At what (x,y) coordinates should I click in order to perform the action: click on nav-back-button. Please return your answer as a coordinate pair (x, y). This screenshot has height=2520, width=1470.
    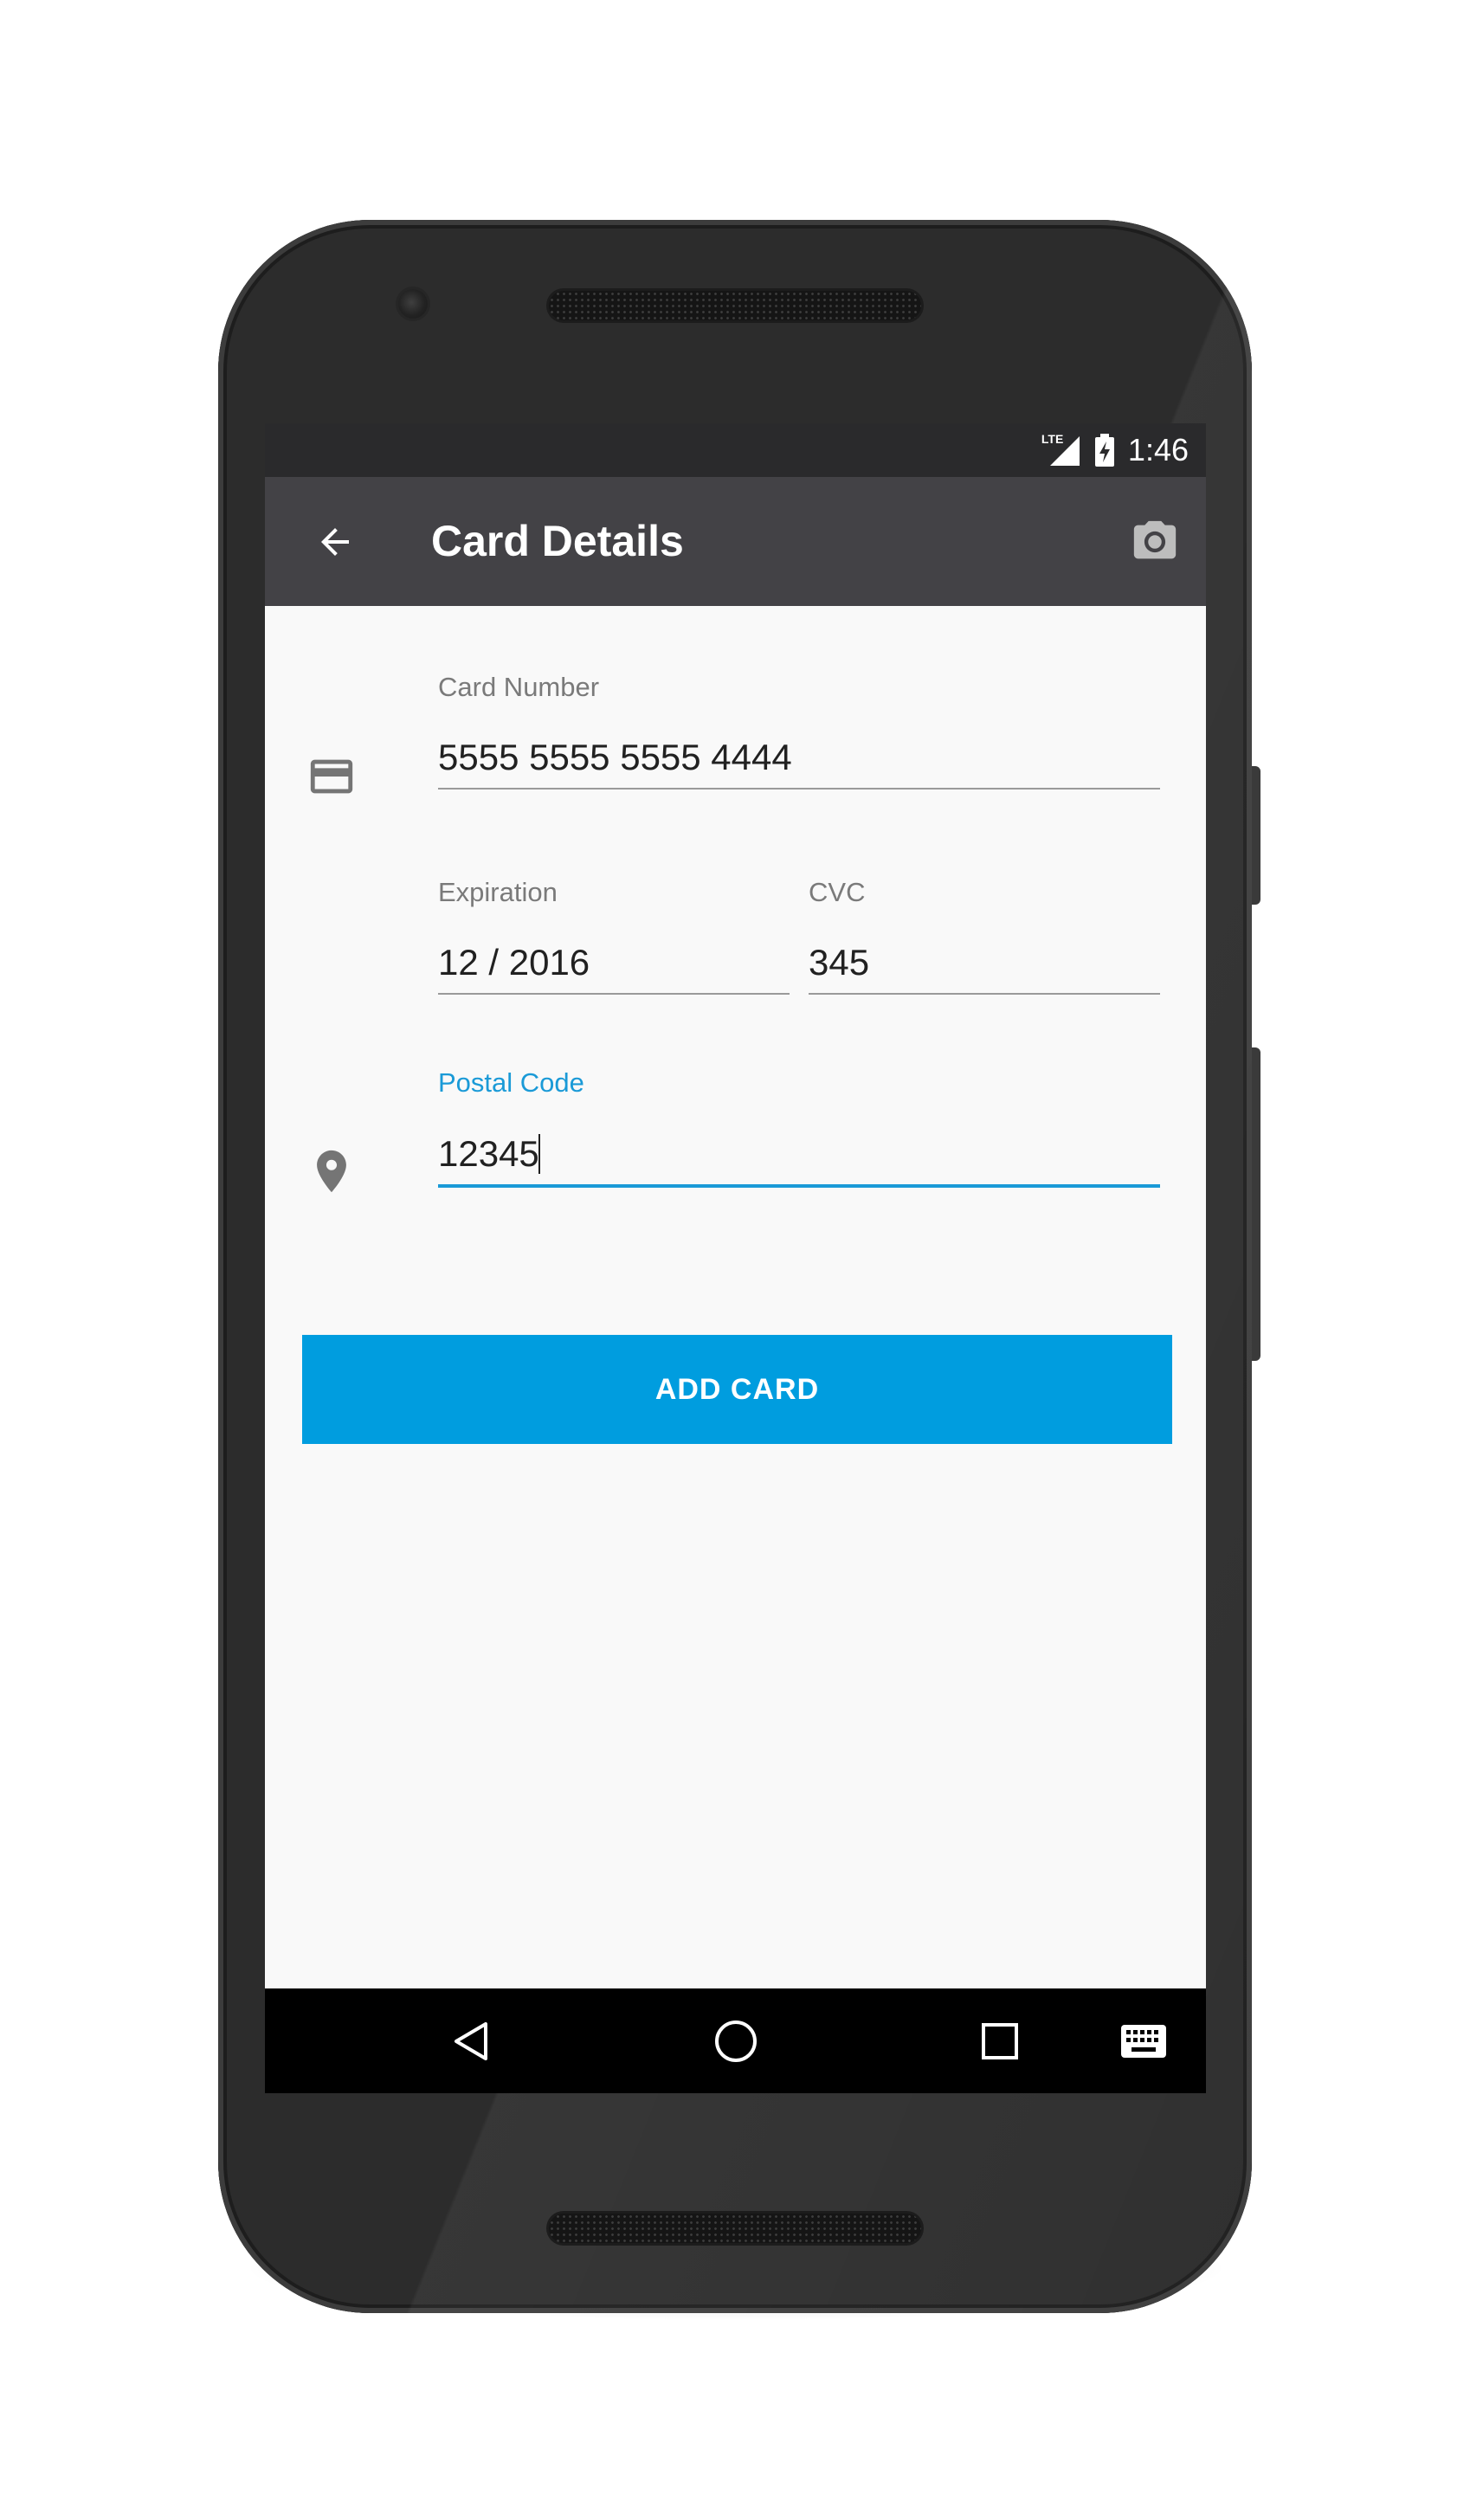
    Looking at the image, I should click on (472, 2040).